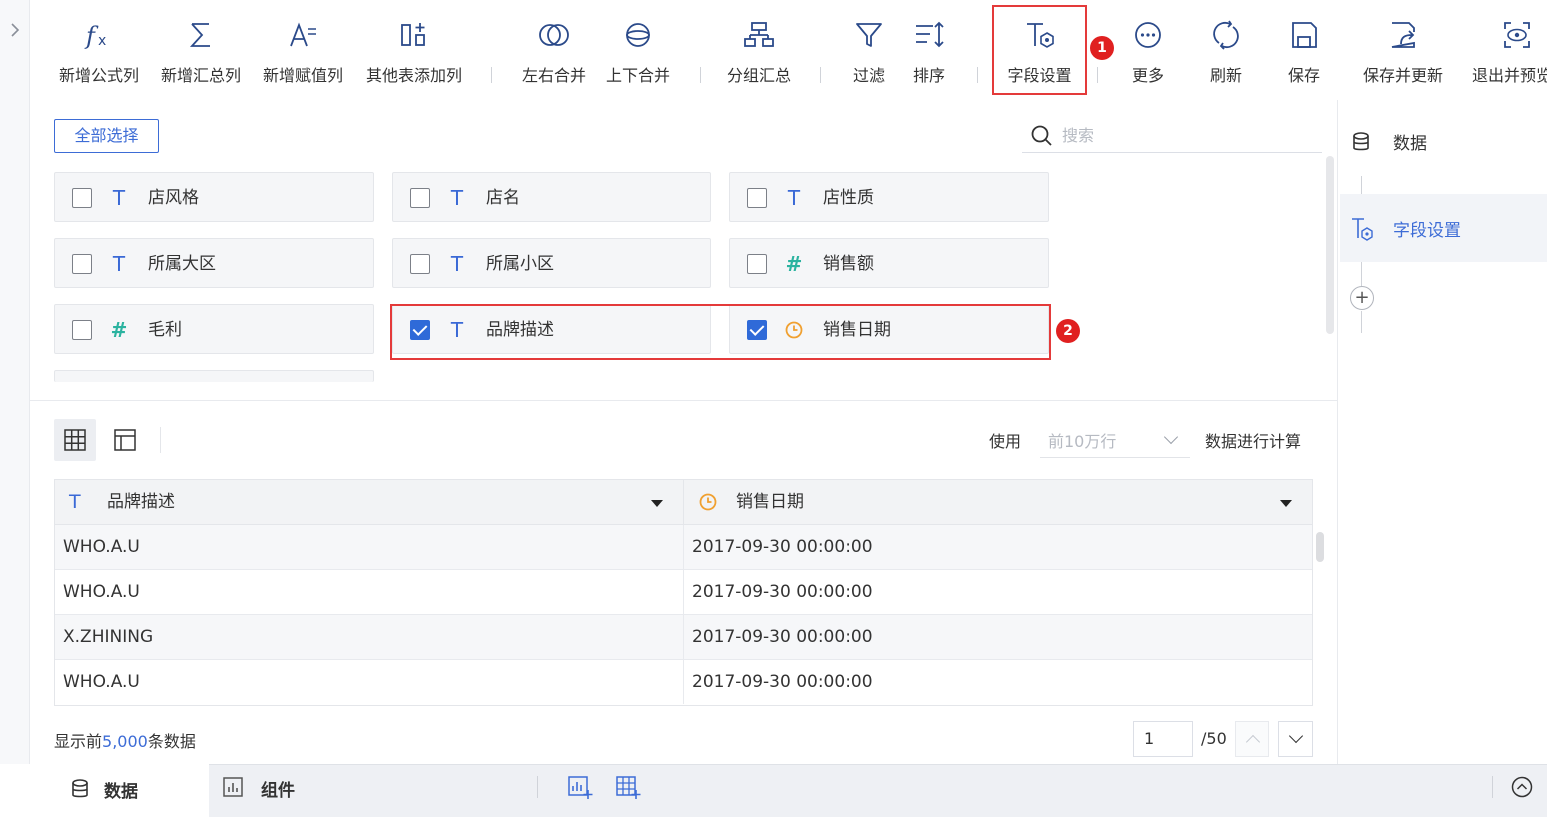  Describe the element at coordinates (759, 50) in the screenshot. I see `group-summary-button: 分组汇总` at that location.